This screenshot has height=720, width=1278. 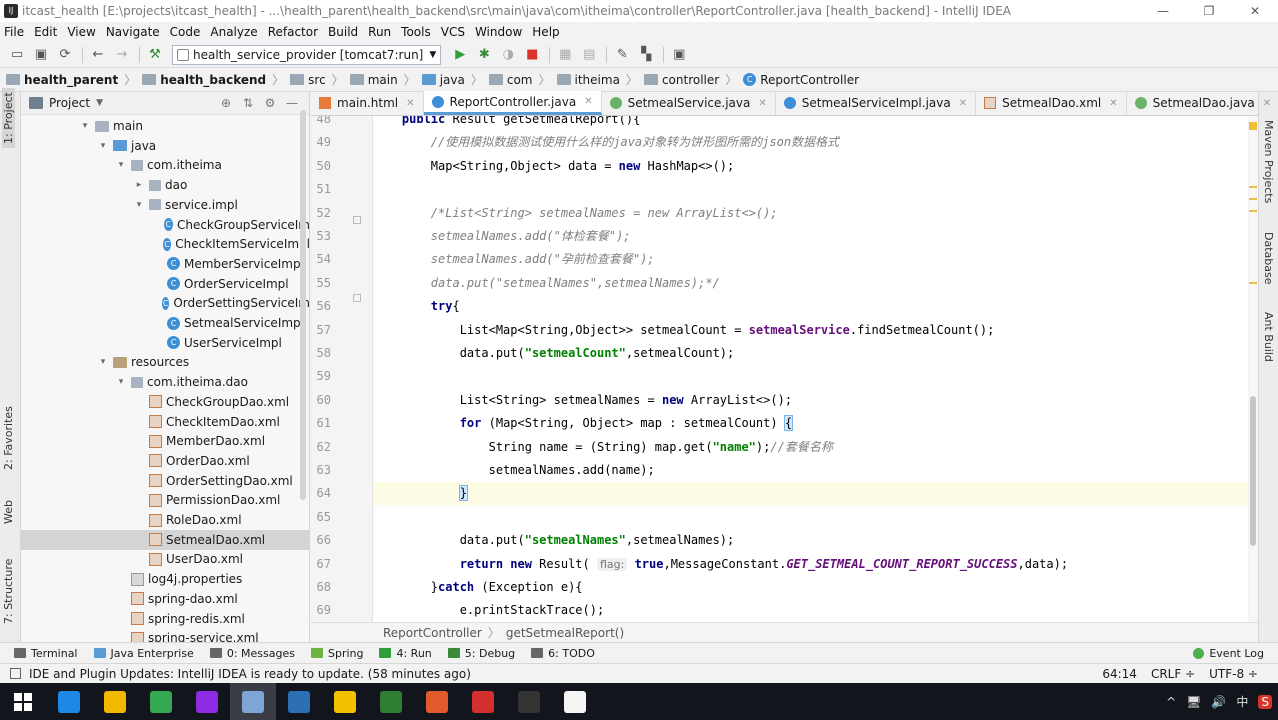 I want to click on run-tool-button: 4: Run, so click(x=405, y=653).